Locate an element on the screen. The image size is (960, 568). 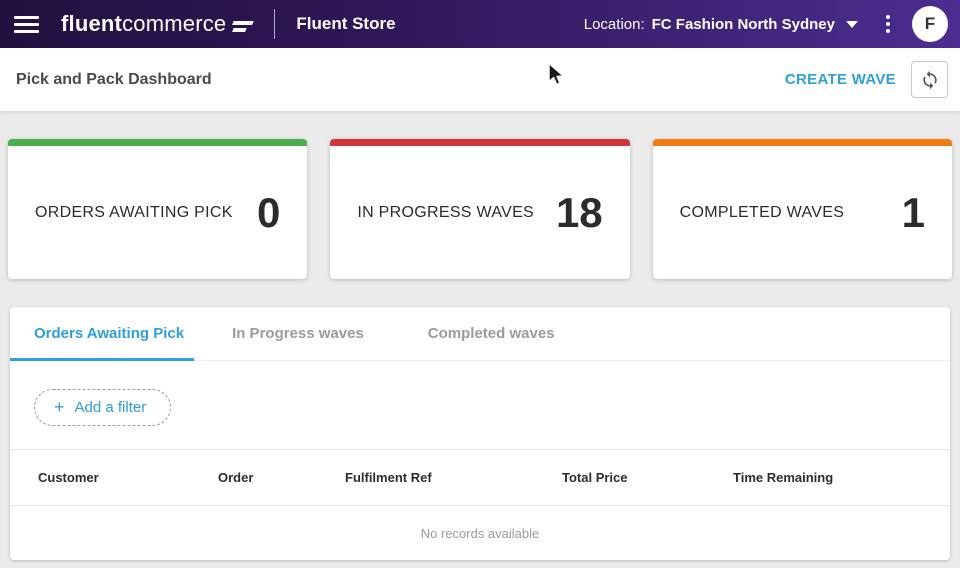
tab-orders-awaiting-pick: Orders Awaiting Pick is located at coordinates (102, 334).